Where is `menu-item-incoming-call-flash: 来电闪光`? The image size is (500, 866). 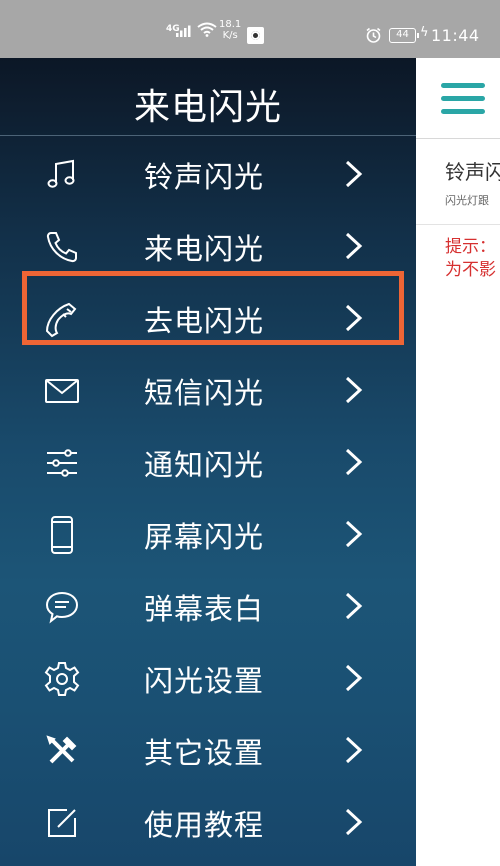
menu-item-incoming-call-flash: 来电闪光 is located at coordinates (208, 246).